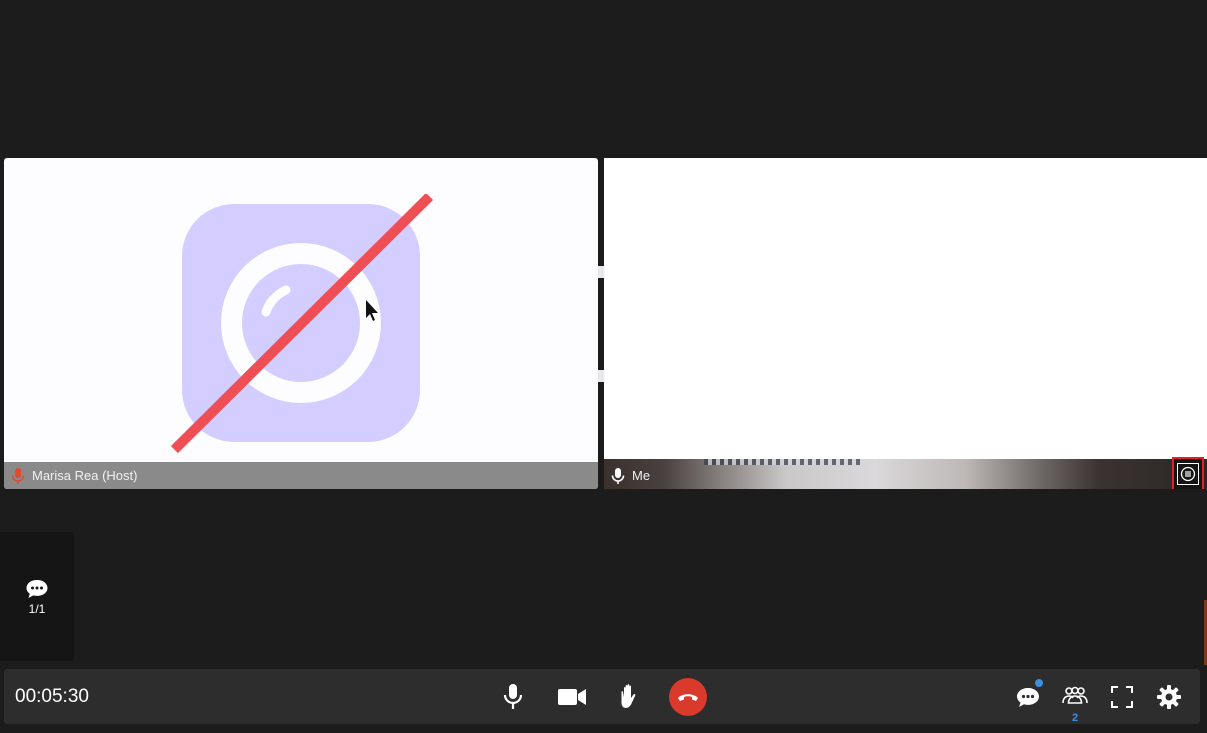 The width and height of the screenshot is (1207, 733). What do you see at coordinates (1075, 718) in the screenshot?
I see `participant-count: 2` at bounding box center [1075, 718].